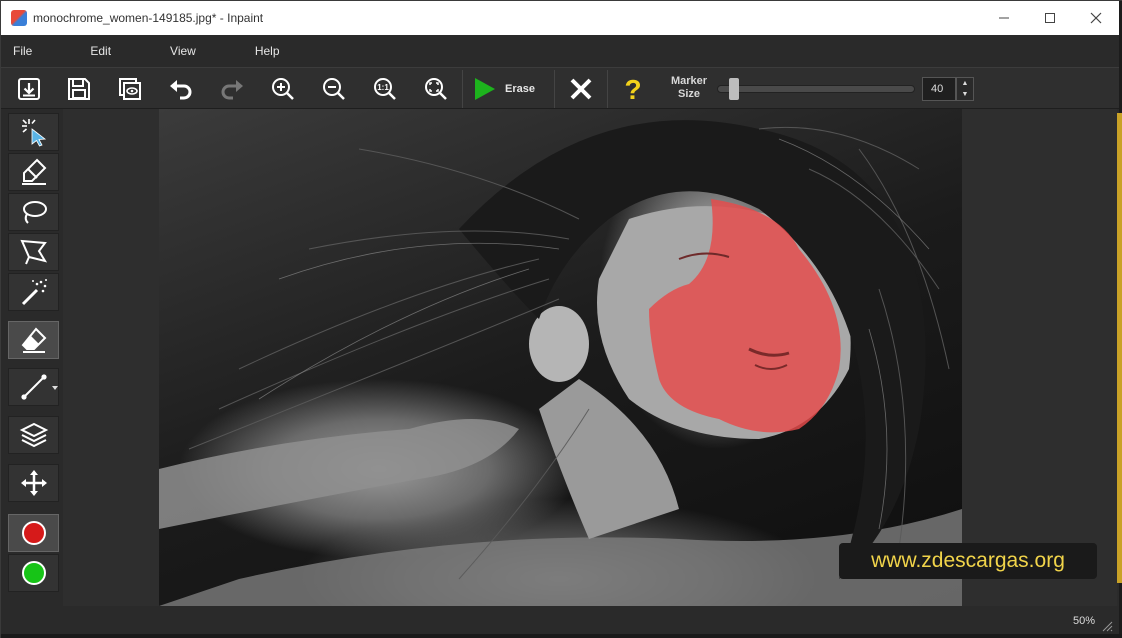 Image resolution: width=1122 pixels, height=638 pixels. What do you see at coordinates (560, 620) in the screenshot?
I see `status-bar: 50%` at bounding box center [560, 620].